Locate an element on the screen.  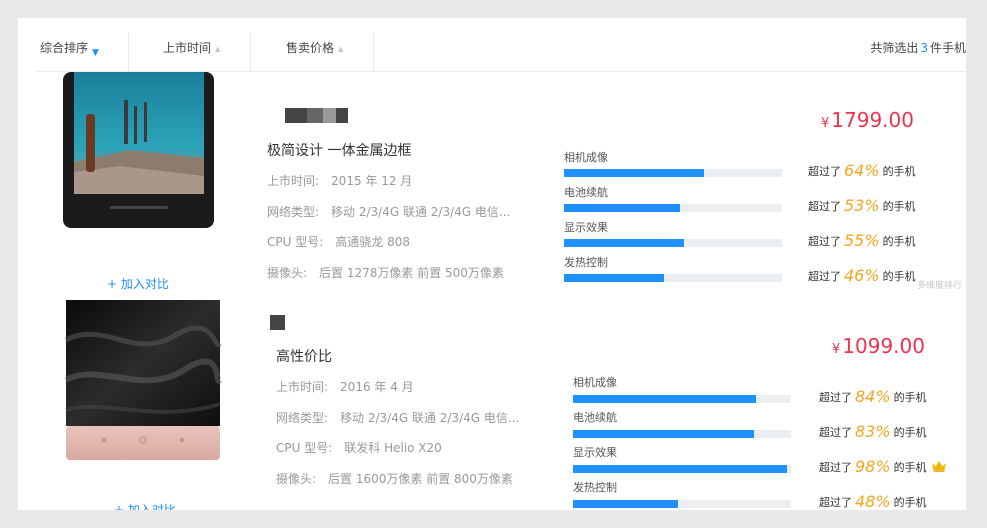
product-title: 高性价比 is located at coordinates (304, 357).